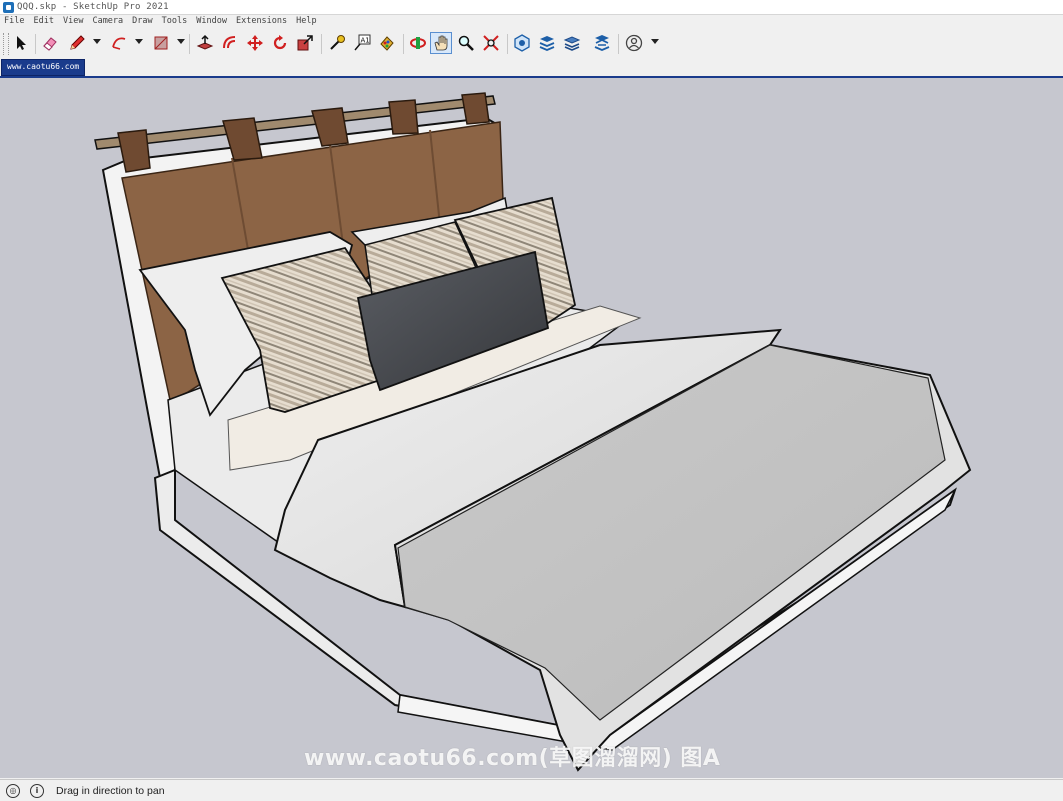 The width and height of the screenshot is (1063, 801). I want to click on arc-tool, so click(119, 43).